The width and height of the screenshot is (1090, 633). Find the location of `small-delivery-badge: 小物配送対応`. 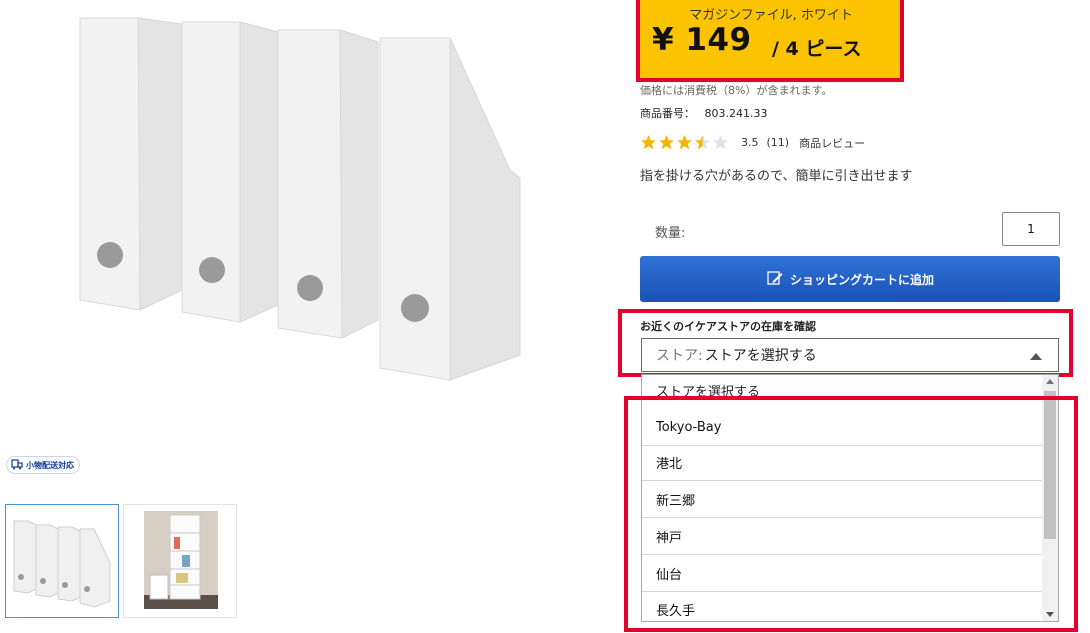

small-delivery-badge: 小物配送対応 is located at coordinates (43, 465).